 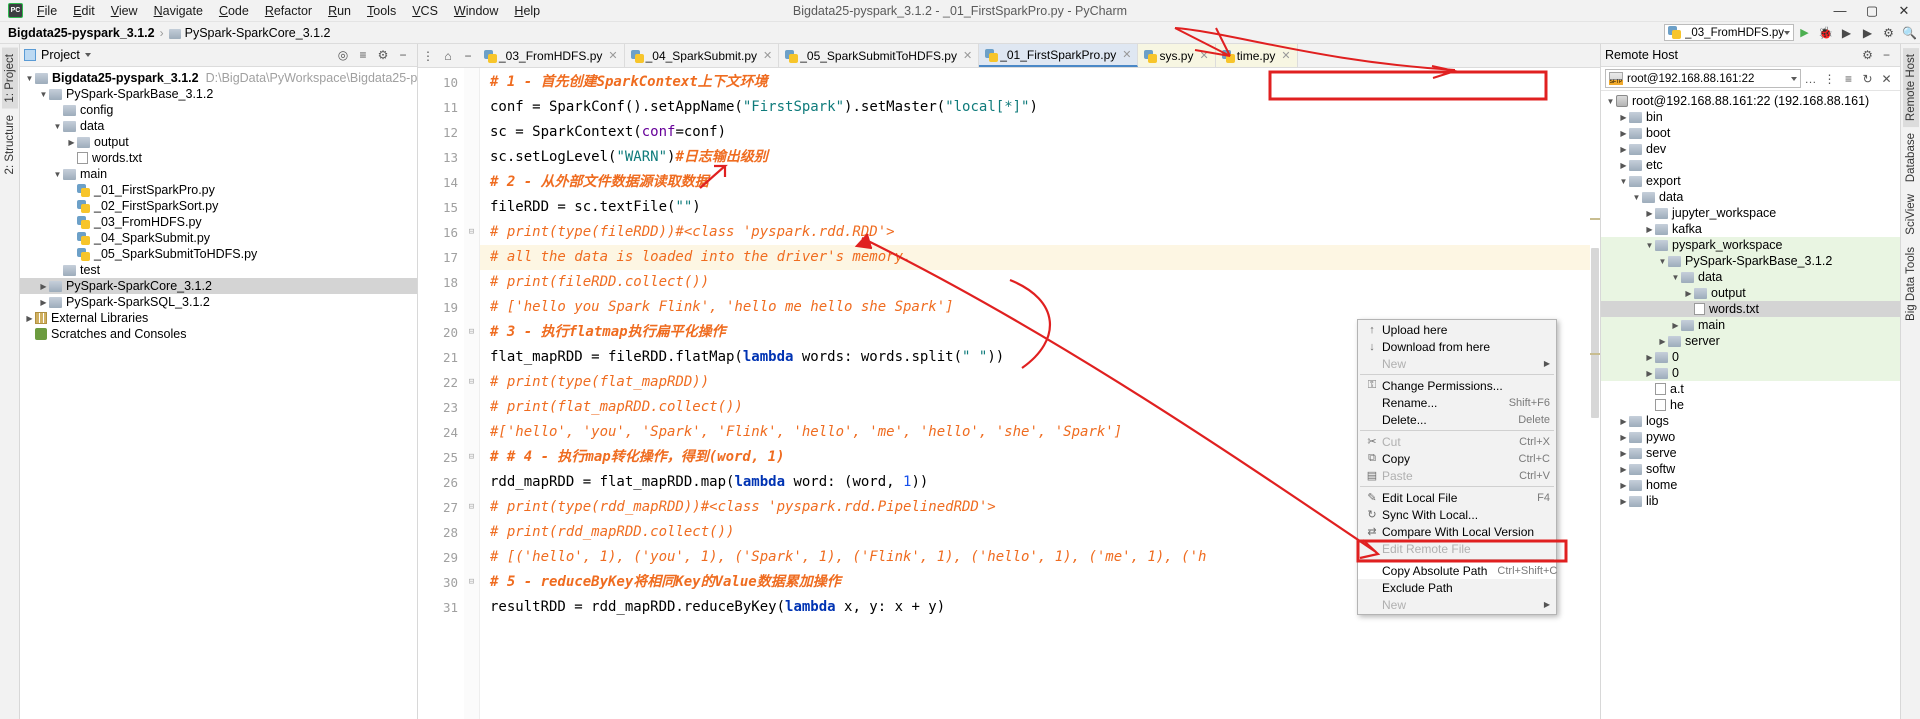 I want to click on remote-tree-item: ▼ export, so click(x=1750, y=181).